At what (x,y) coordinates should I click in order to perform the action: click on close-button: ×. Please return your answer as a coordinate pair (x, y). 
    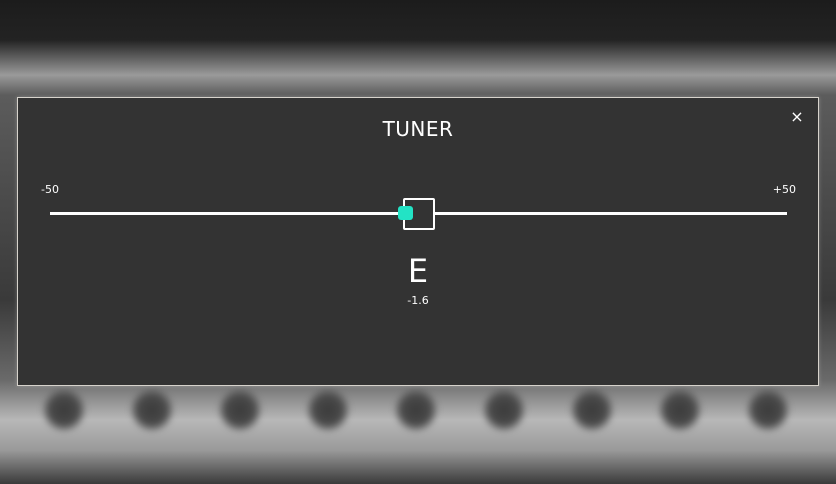
    Looking at the image, I should click on (797, 117).